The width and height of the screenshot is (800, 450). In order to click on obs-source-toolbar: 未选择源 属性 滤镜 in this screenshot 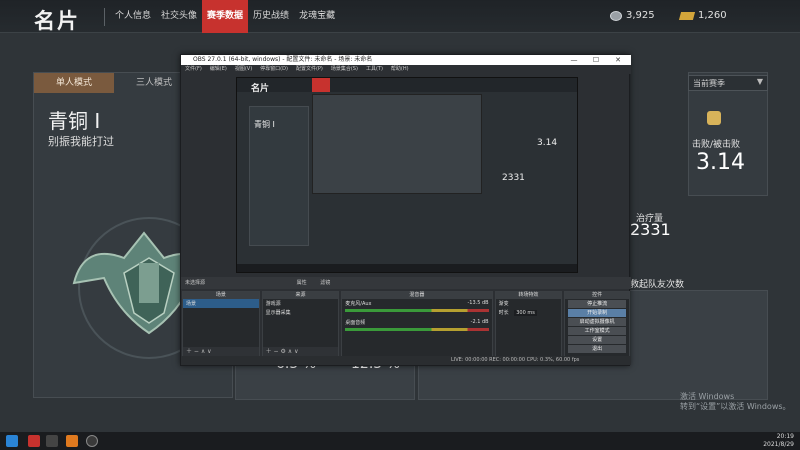, I will do `click(406, 283)`.